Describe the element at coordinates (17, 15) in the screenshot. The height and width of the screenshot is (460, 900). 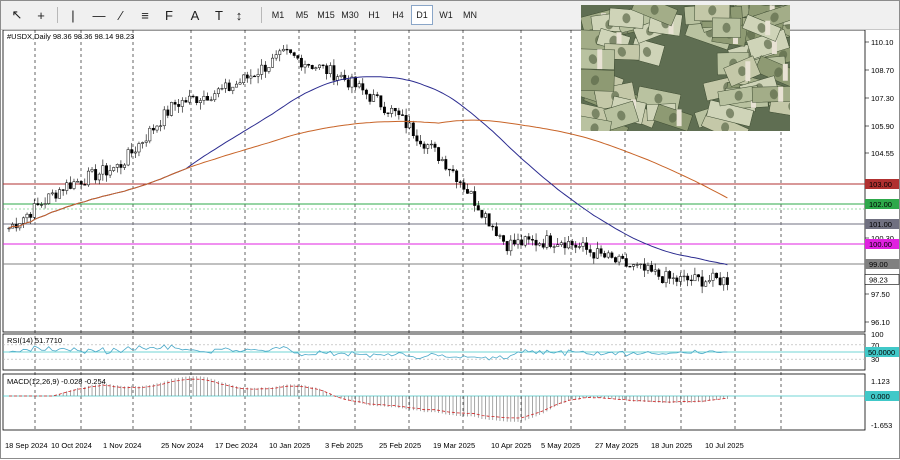
I see `cursor-icon: ↖` at that location.